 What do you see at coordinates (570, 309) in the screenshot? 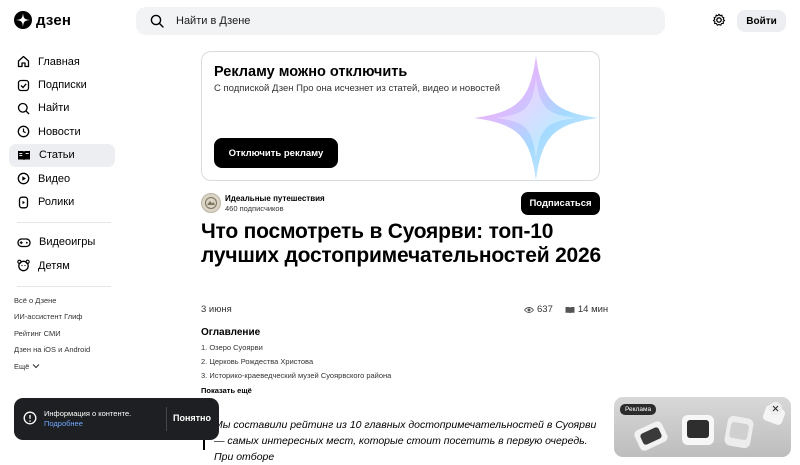
I see `reading-time-icon` at bounding box center [570, 309].